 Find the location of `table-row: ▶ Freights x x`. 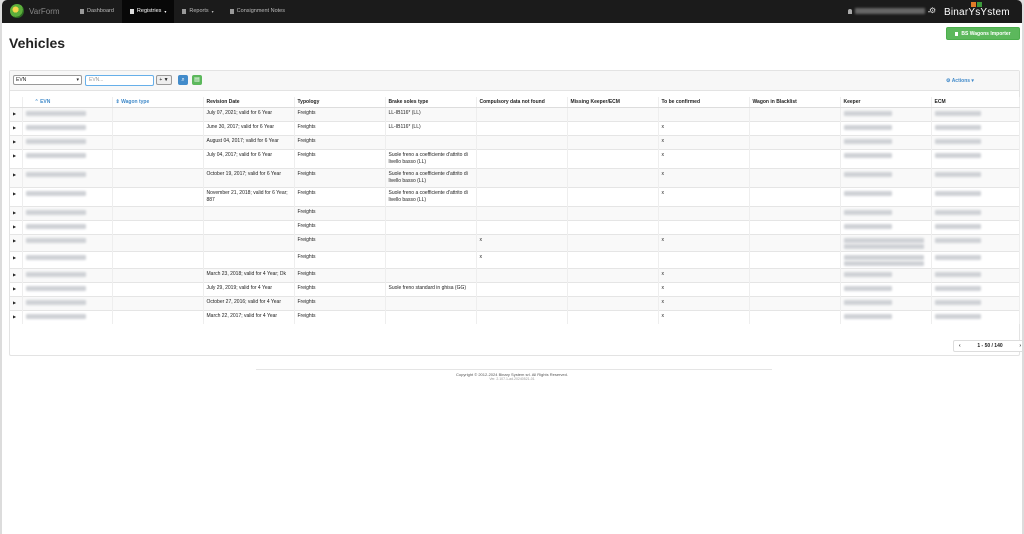

table-row: ▶ Freights x x is located at coordinates (515, 242).